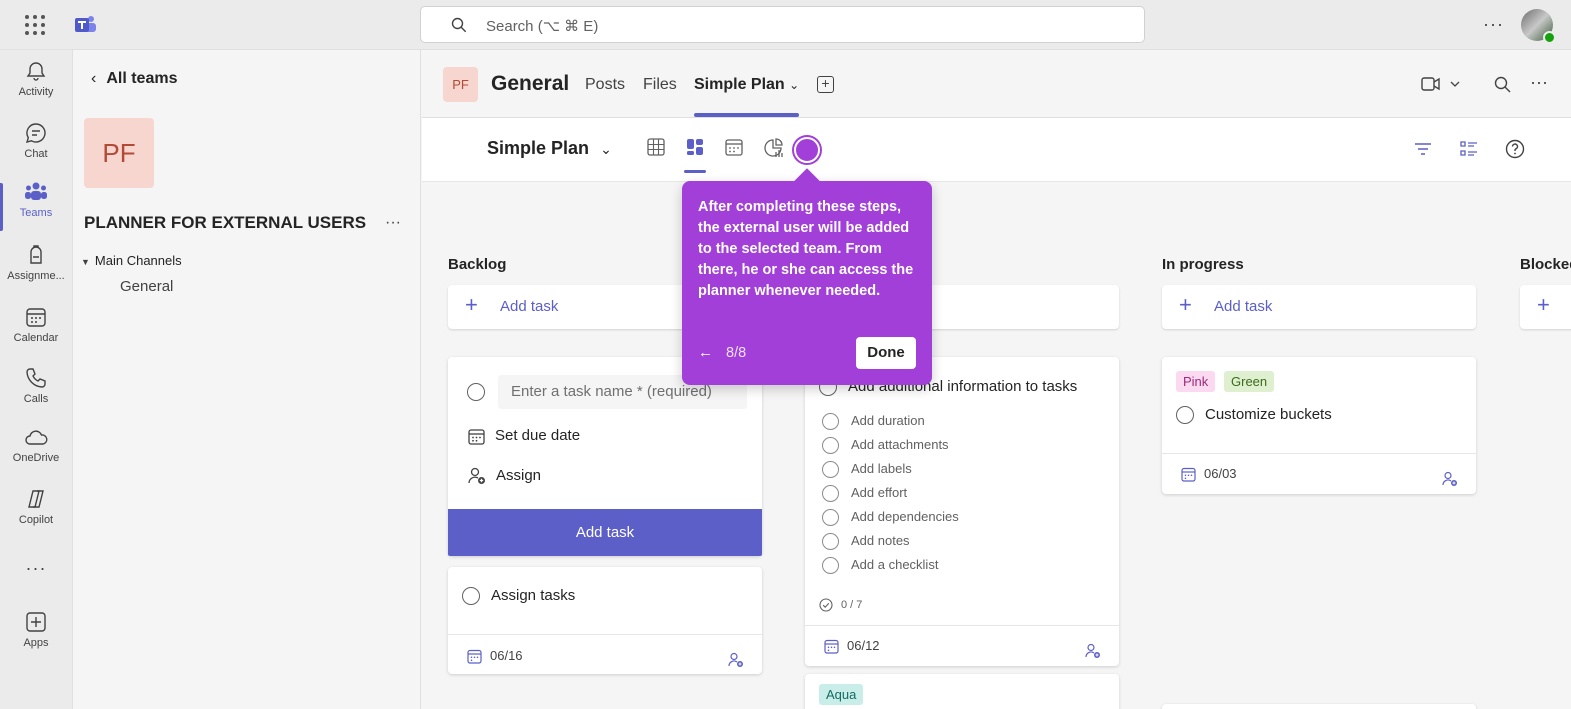 This screenshot has width=1571, height=709. Describe the element at coordinates (656, 147) in the screenshot. I see `grid-view-icon` at that location.